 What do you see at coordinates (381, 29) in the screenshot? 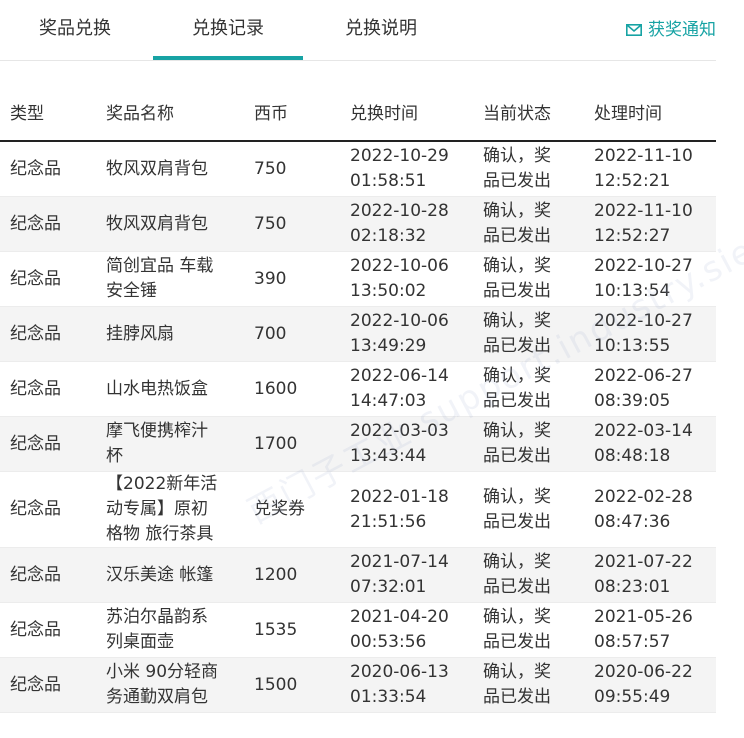
I see `tab-exchange-instructions: 兑换说明` at bounding box center [381, 29].